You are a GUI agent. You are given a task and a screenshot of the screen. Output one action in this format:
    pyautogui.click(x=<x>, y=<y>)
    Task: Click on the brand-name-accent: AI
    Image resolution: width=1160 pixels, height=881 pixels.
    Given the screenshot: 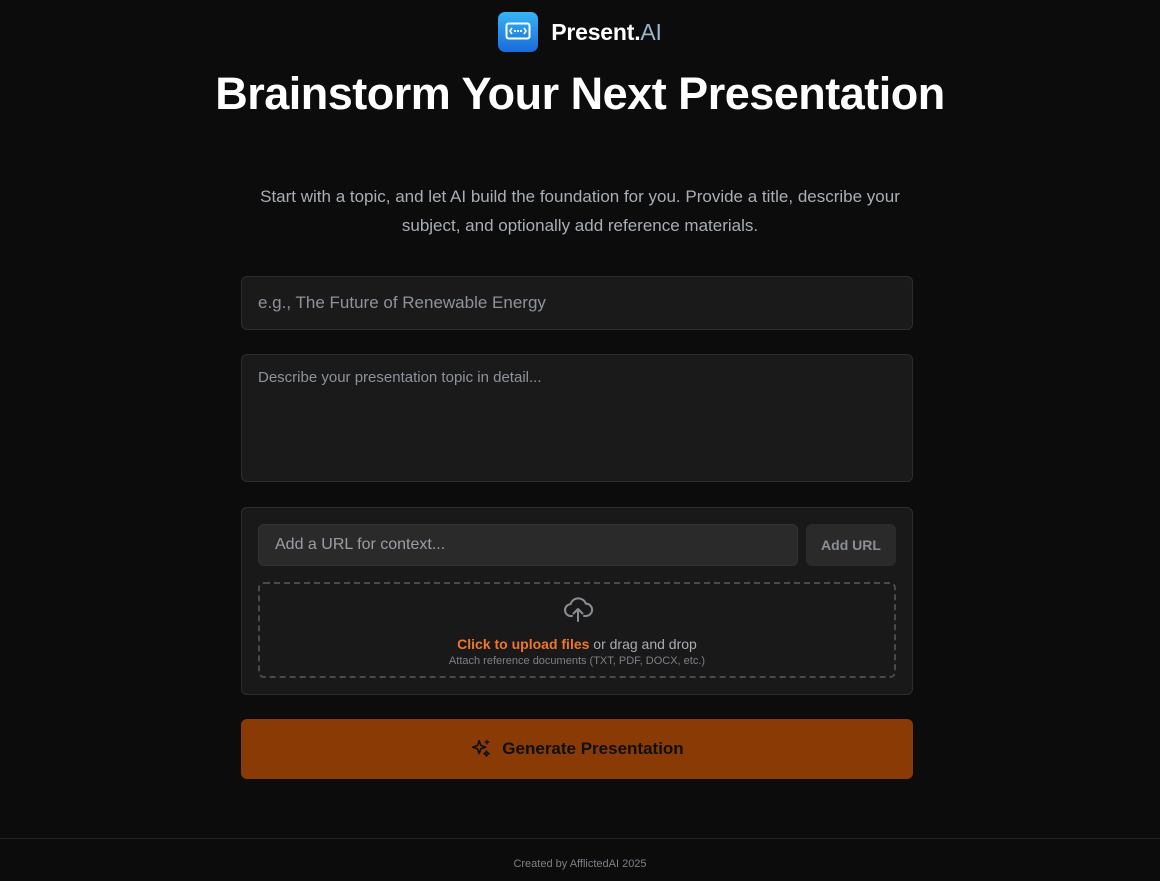 What is the action you would take?
    pyautogui.click(x=651, y=31)
    